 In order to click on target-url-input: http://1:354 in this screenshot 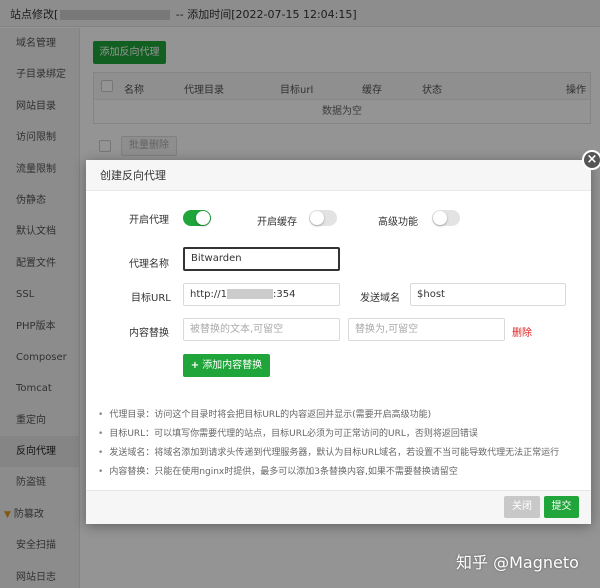, I will do `click(261, 294)`.